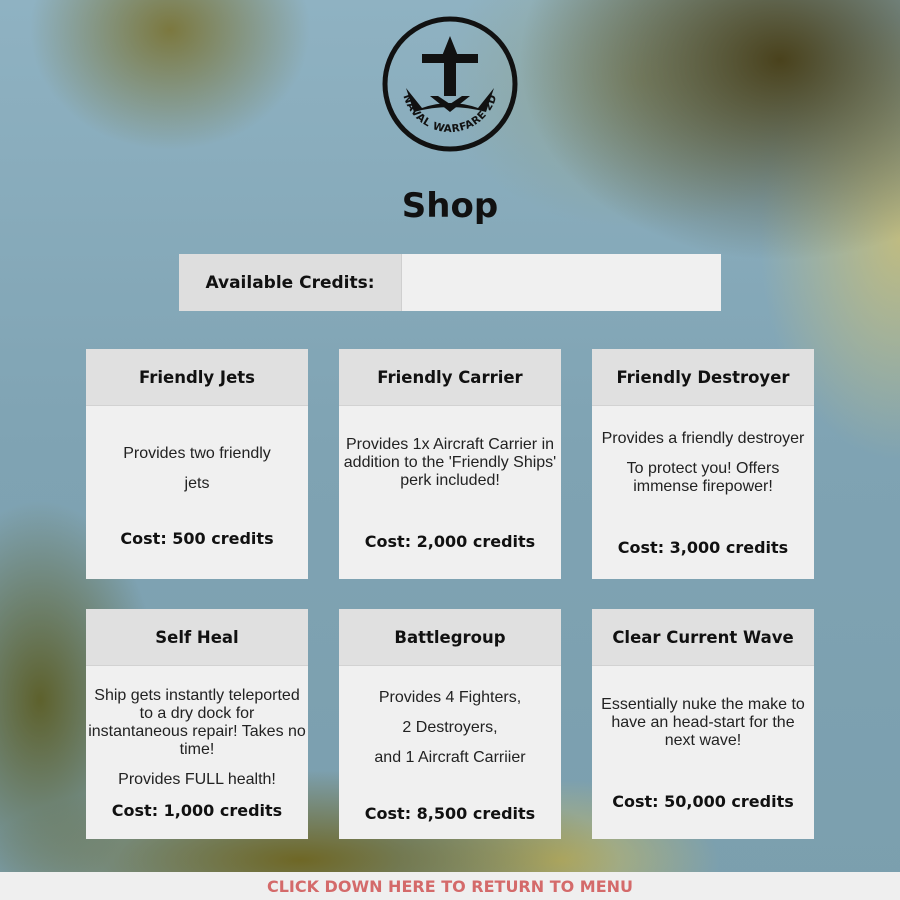  I want to click on shop-item-title: Clear Current Wave, so click(703, 637).